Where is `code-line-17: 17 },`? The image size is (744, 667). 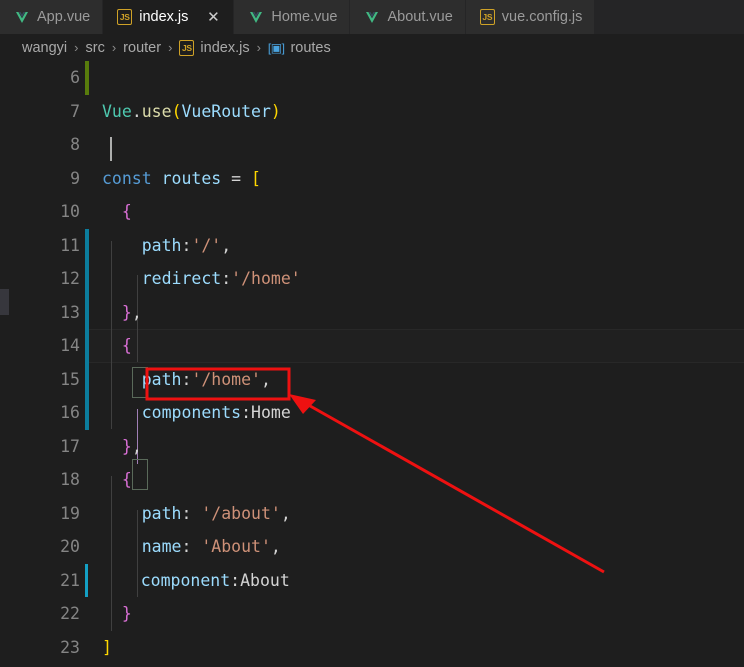
code-line-17: 17 }, is located at coordinates (372, 447).